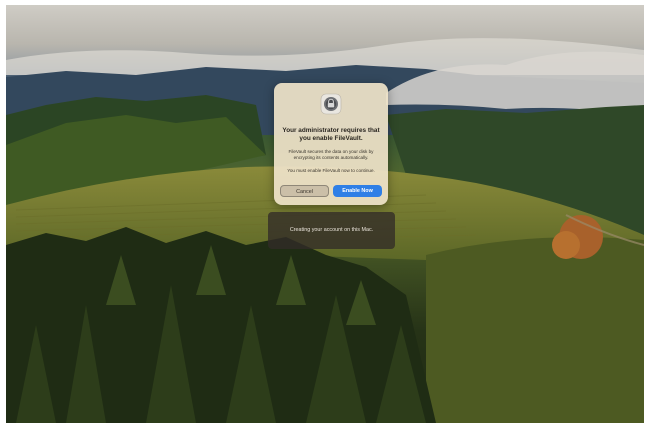  What do you see at coordinates (357, 191) in the screenshot?
I see `enable-now-button: Enable Now` at bounding box center [357, 191].